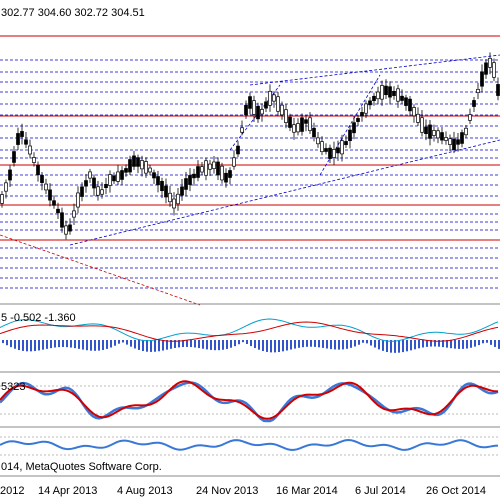 This screenshot has width=500, height=500. I want to click on date-label: 24 Nov 2013, so click(227, 491).